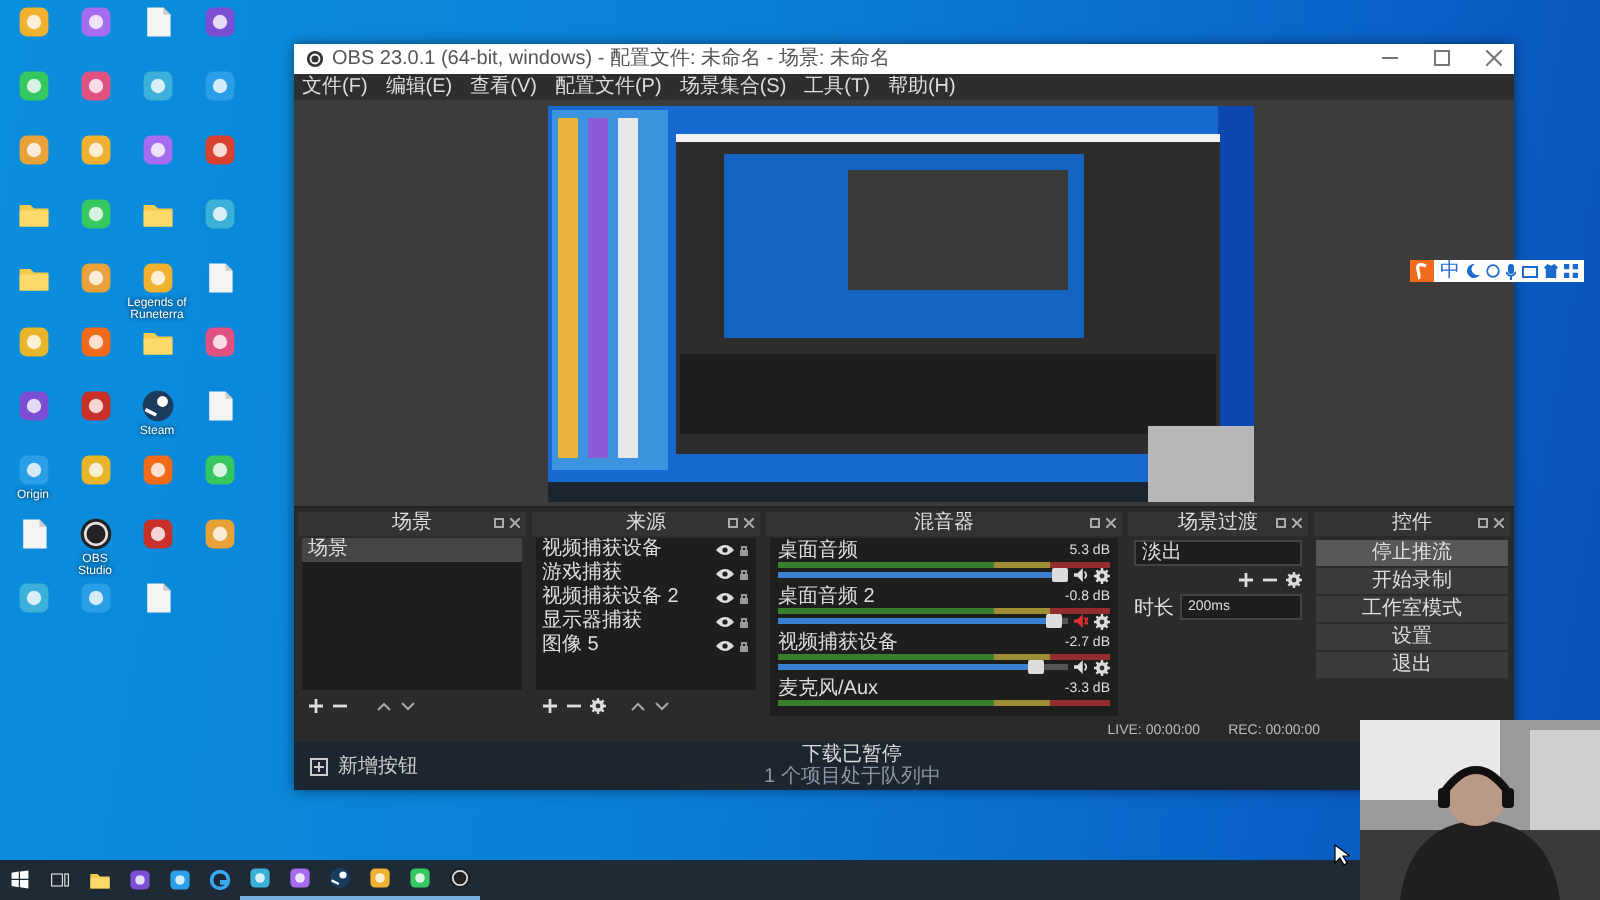 Image resolution: width=1600 pixels, height=900 pixels. Describe the element at coordinates (1412, 636) in the screenshot. I see `control-button: 设置` at that location.